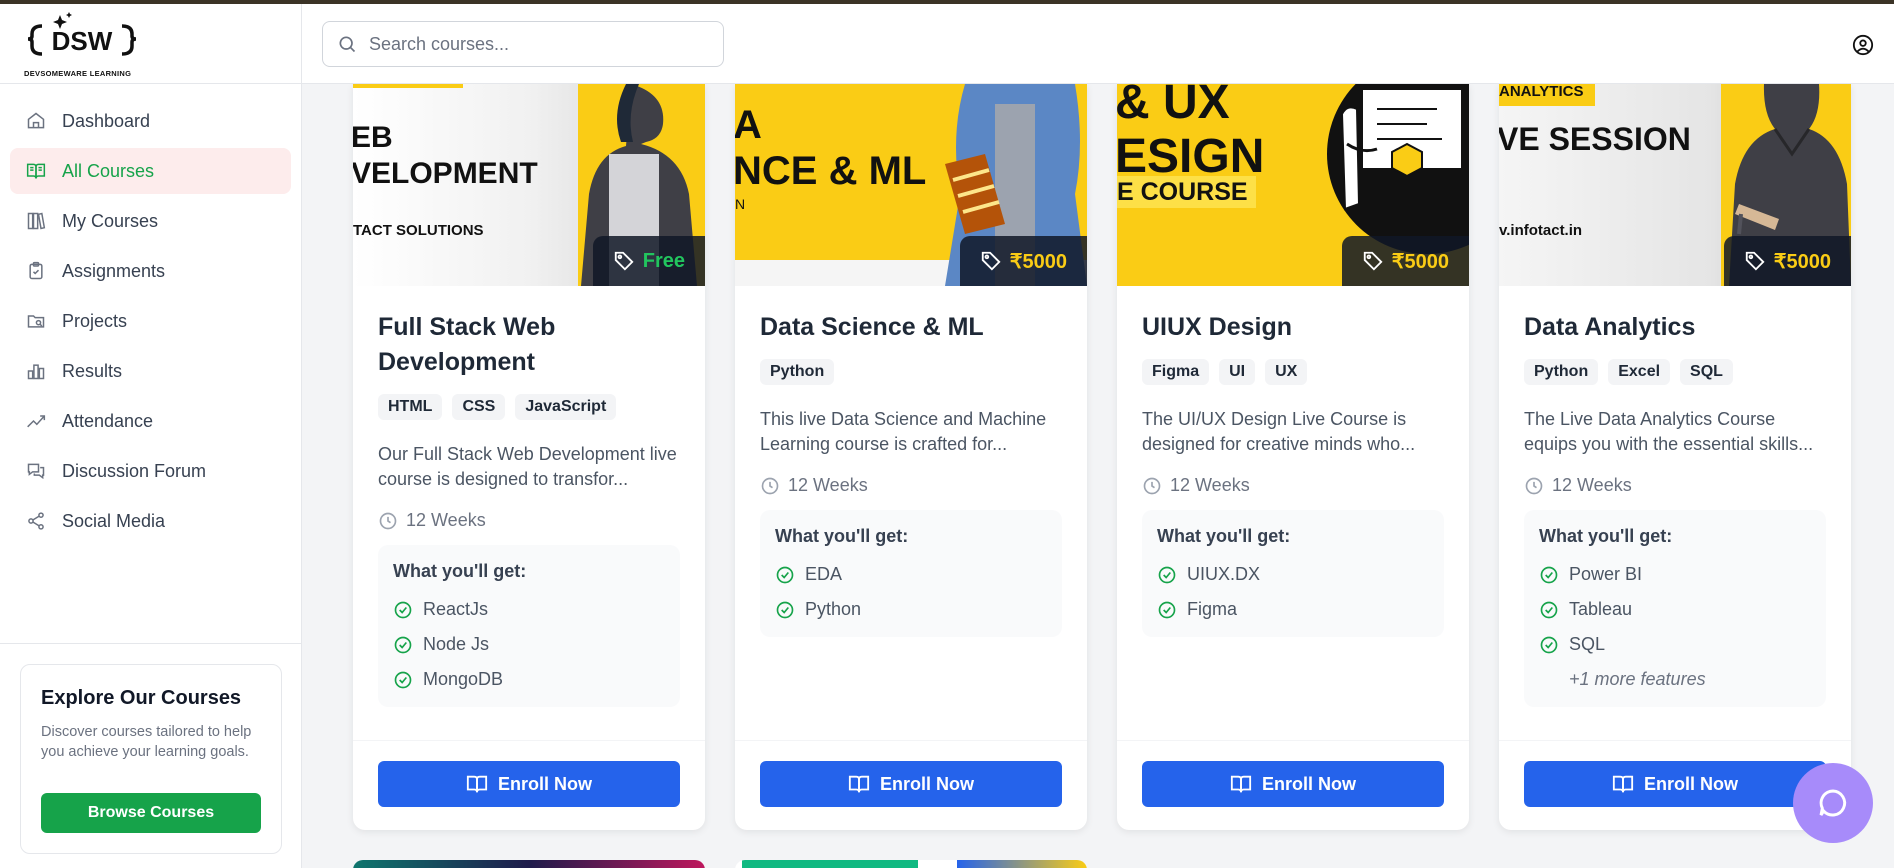 This screenshot has width=1894, height=868. What do you see at coordinates (82, 34) in the screenshot?
I see `logo-icon: DSW` at bounding box center [82, 34].